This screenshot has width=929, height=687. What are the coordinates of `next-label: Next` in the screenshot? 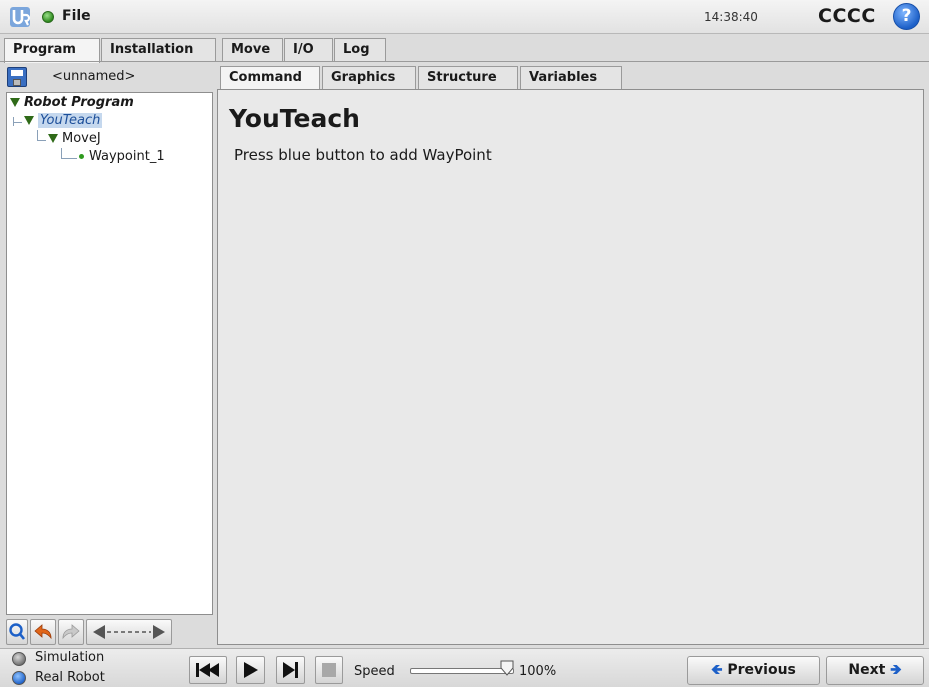 It's located at (867, 670).